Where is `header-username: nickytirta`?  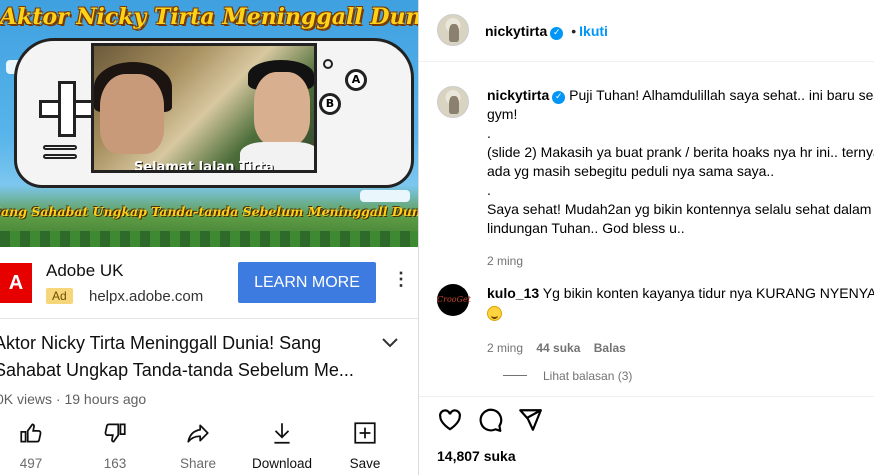
header-username: nickytirta is located at coordinates (516, 31).